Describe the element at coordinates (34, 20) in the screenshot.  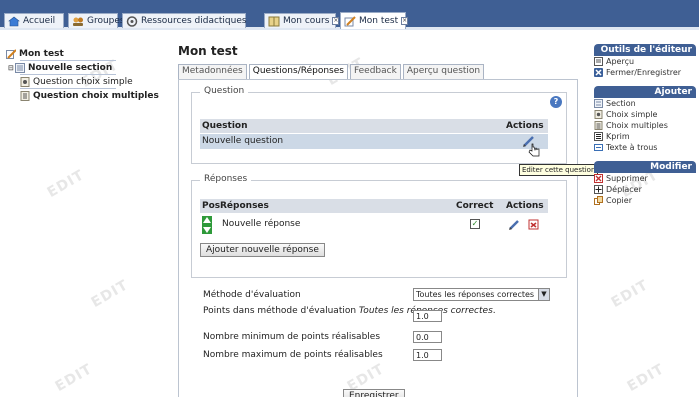
I see `tab-accueil: Accueil` at that location.